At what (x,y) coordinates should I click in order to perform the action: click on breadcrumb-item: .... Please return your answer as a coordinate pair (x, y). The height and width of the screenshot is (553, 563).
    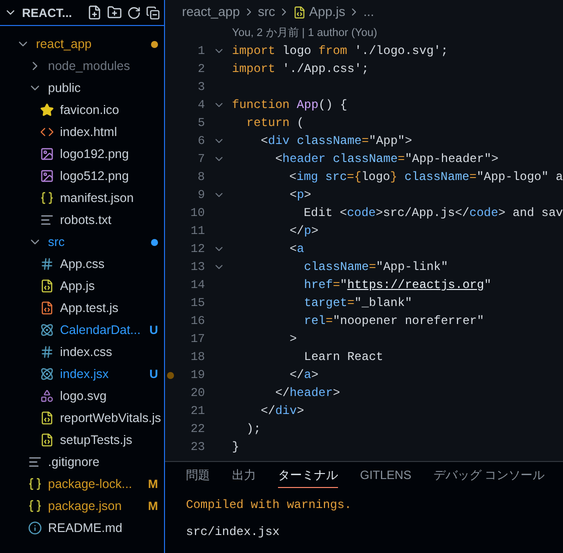
    Looking at the image, I should click on (368, 12).